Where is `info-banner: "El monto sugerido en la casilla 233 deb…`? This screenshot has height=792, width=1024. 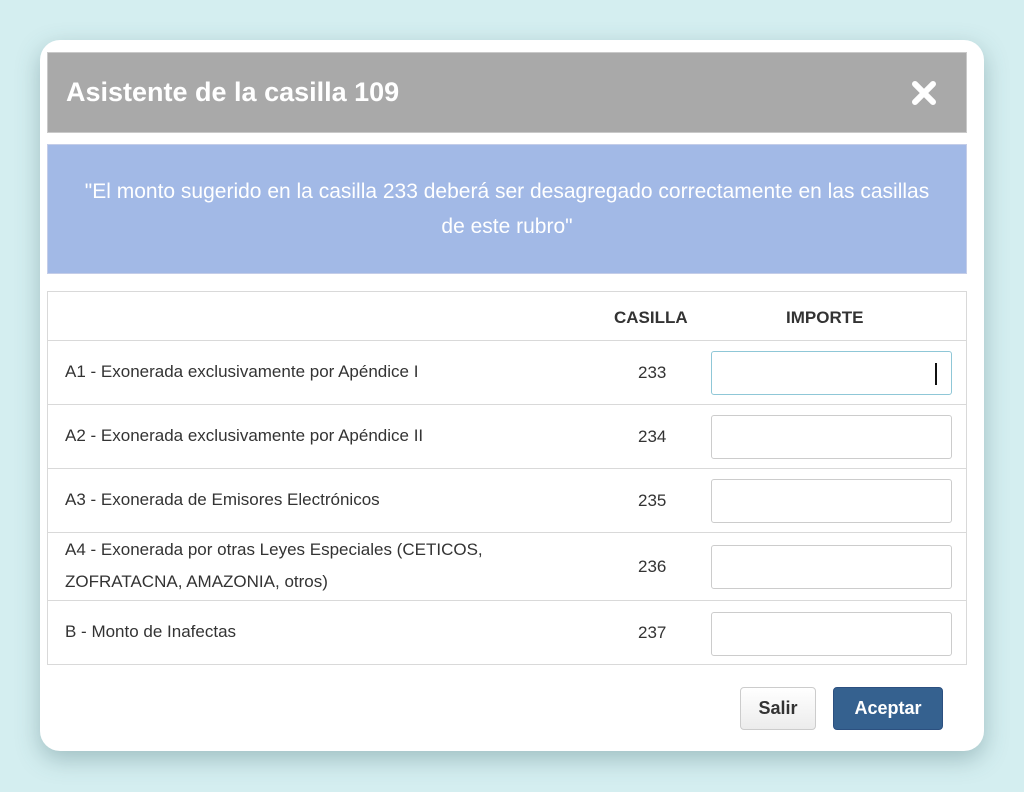 info-banner: "El monto sugerido en la casilla 233 deb… is located at coordinates (507, 209).